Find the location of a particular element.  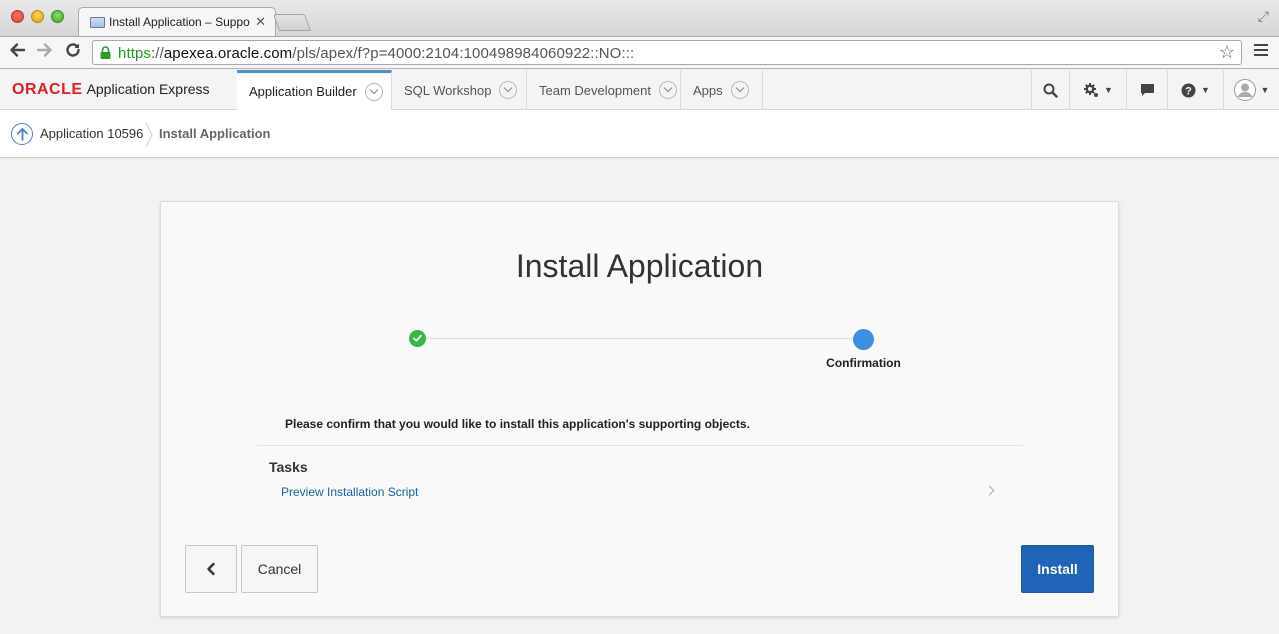

fullscreen-icon: ⤢ is located at coordinates (1263, 16).